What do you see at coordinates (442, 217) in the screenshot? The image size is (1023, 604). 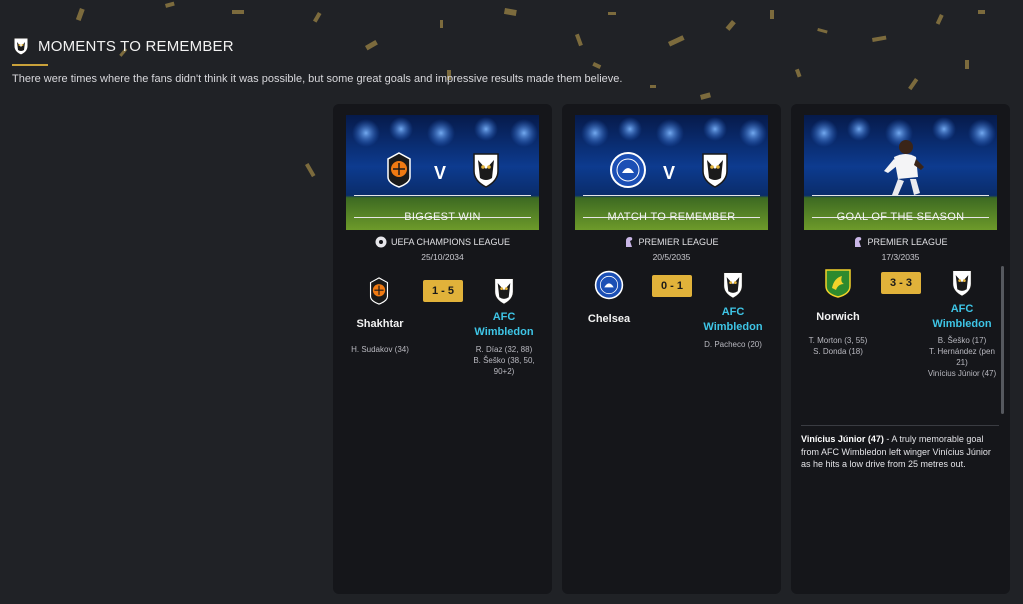 I see `banner-label: BIGGEST WIN` at bounding box center [442, 217].